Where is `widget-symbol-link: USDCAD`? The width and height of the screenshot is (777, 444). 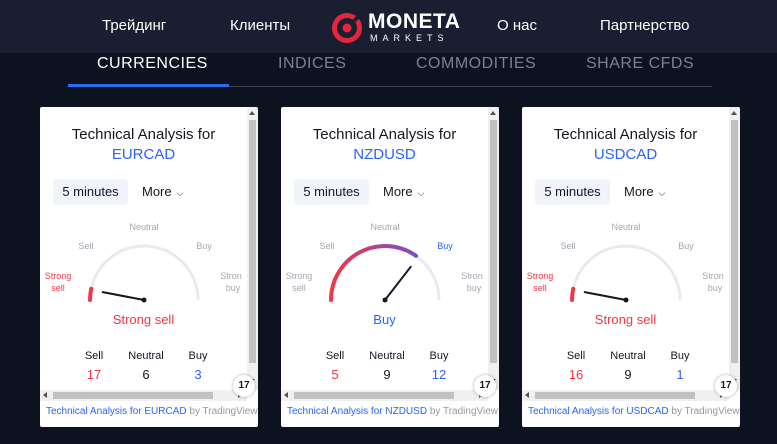 widget-symbol-link: USDCAD is located at coordinates (625, 154).